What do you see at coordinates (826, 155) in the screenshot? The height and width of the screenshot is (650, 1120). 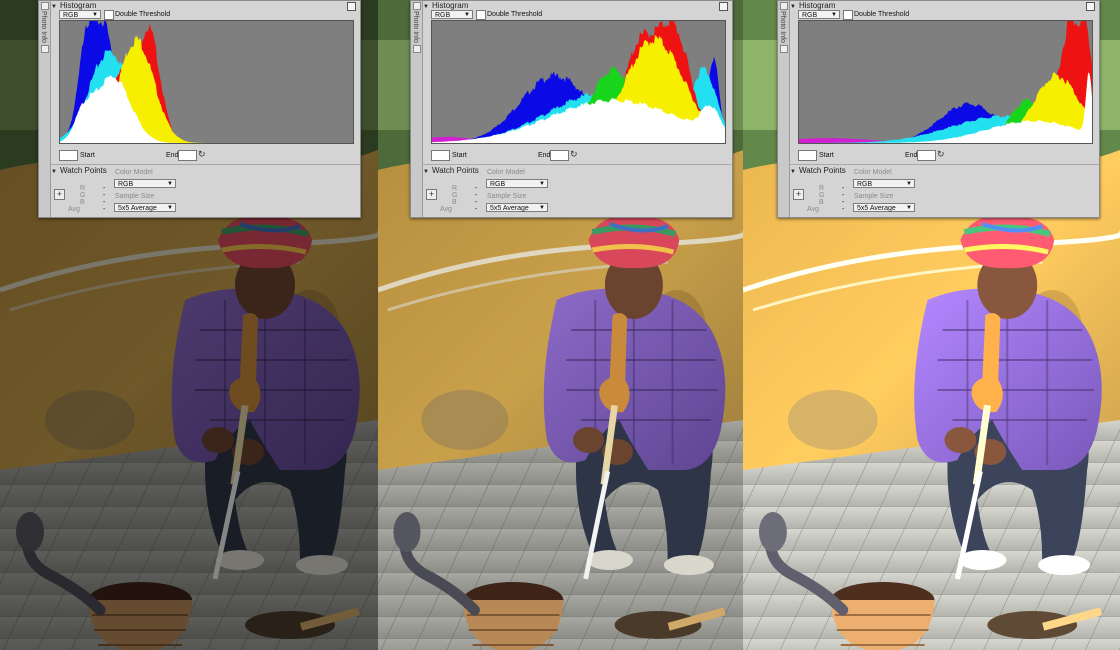 I see `start-label: Start` at bounding box center [826, 155].